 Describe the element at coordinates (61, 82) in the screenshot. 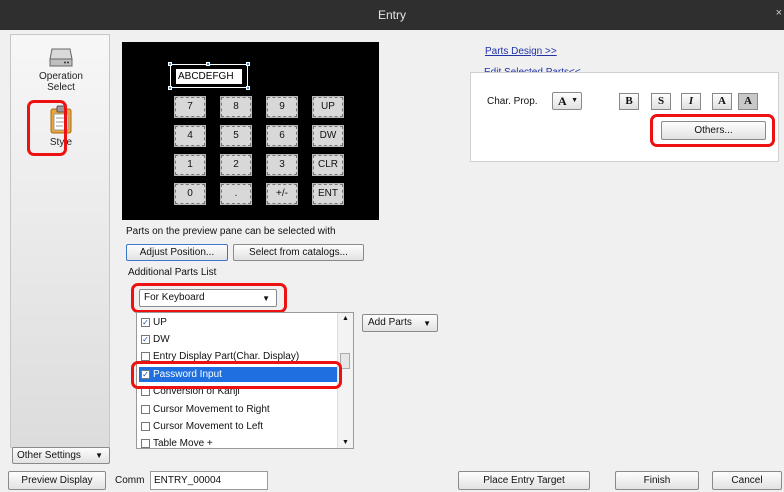

I see `sidebar-item-label: Operation Select` at that location.